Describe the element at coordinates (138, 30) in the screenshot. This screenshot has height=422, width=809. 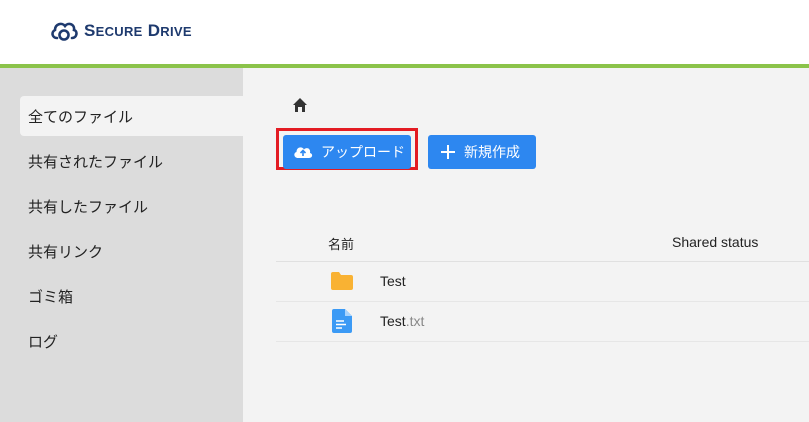
I see `brand-name: SECURE DRIVE` at that location.